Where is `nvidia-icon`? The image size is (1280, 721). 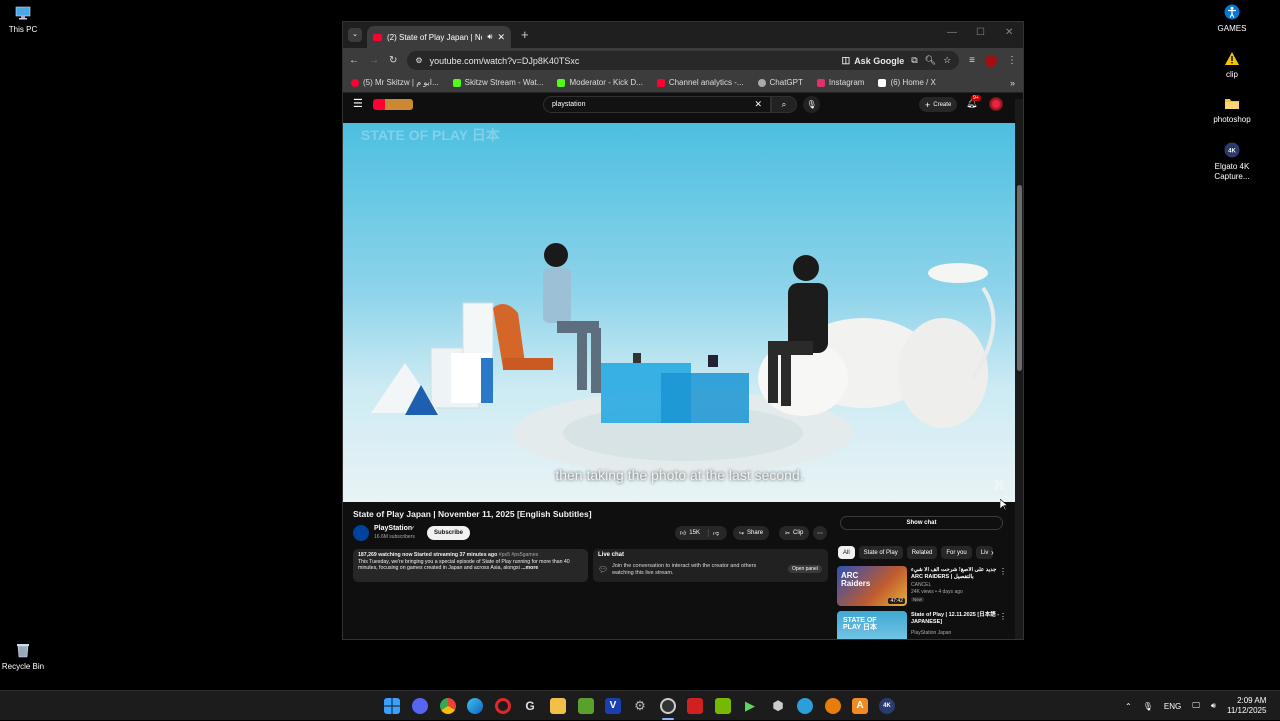
nvidia-icon is located at coordinates (723, 706).